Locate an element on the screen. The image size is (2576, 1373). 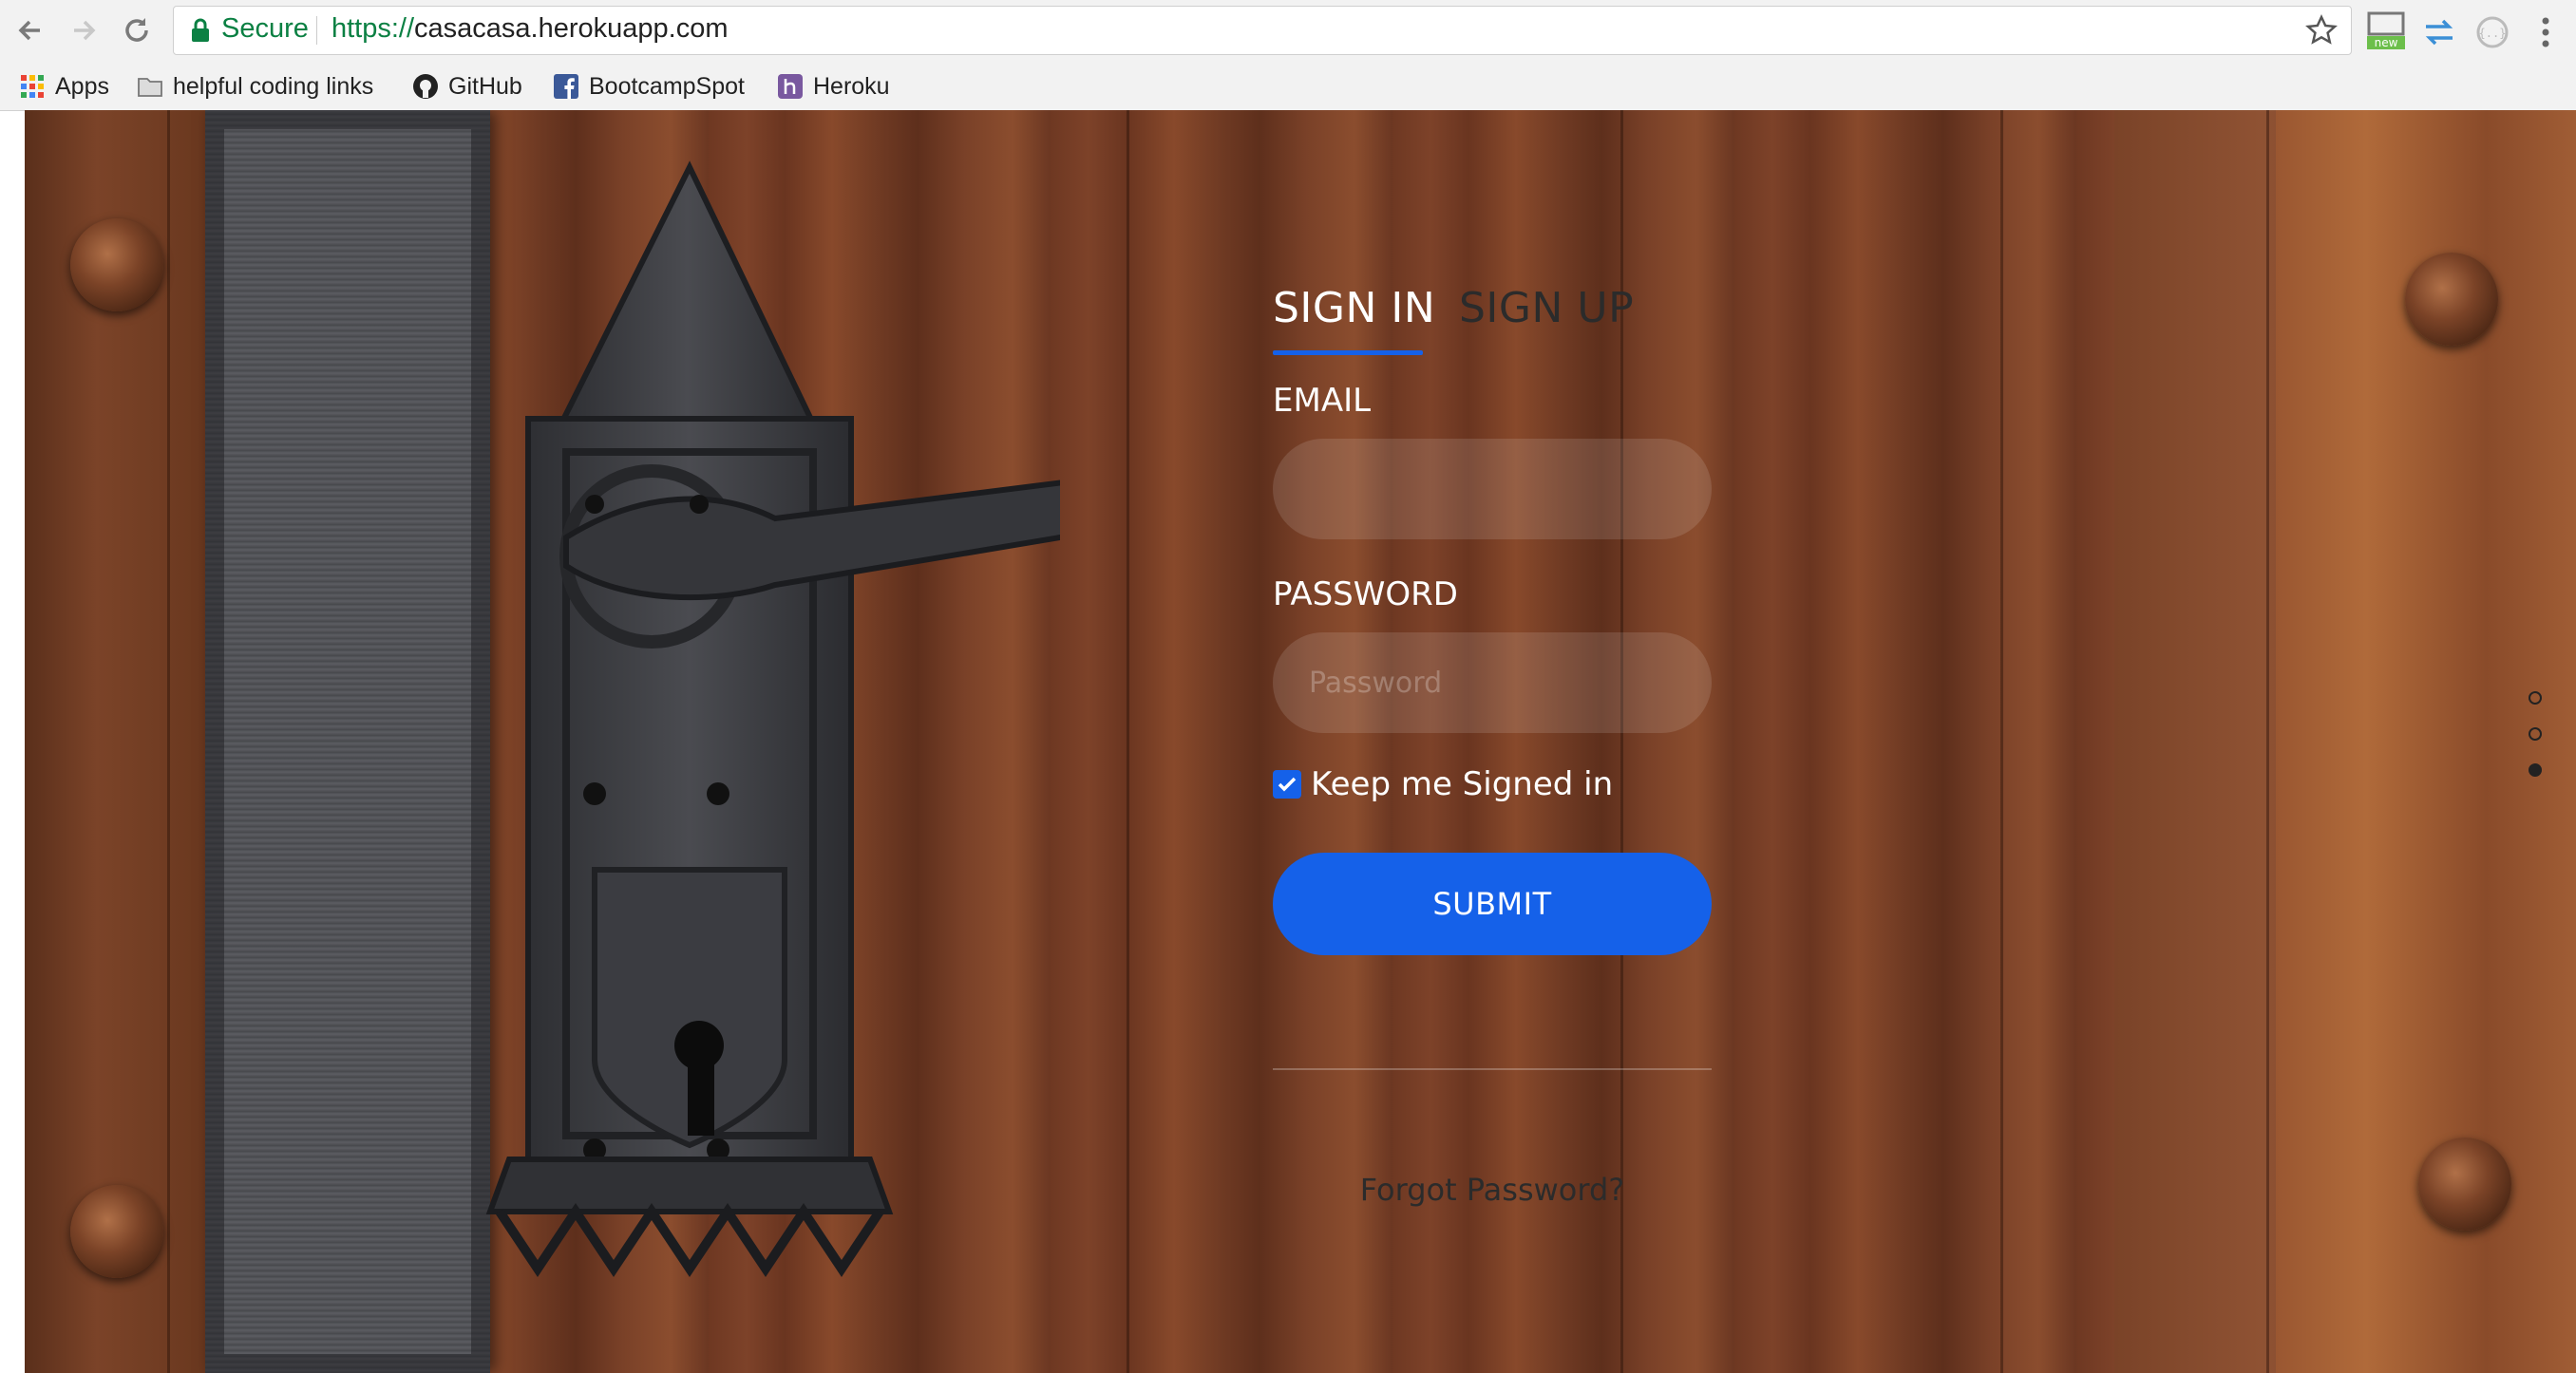
bookmark-apps: Apps is located at coordinates (64, 86).